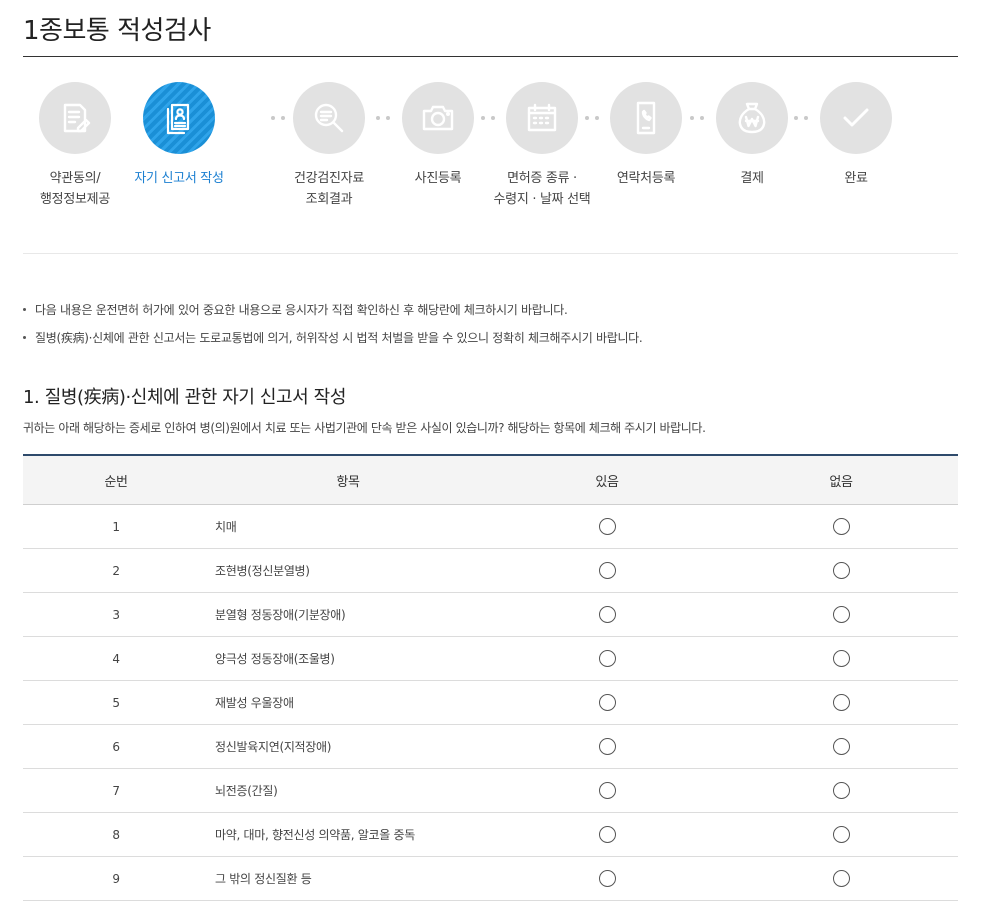 This screenshot has height=901, width=982. I want to click on step-label: 연락처등록, so click(646, 178).